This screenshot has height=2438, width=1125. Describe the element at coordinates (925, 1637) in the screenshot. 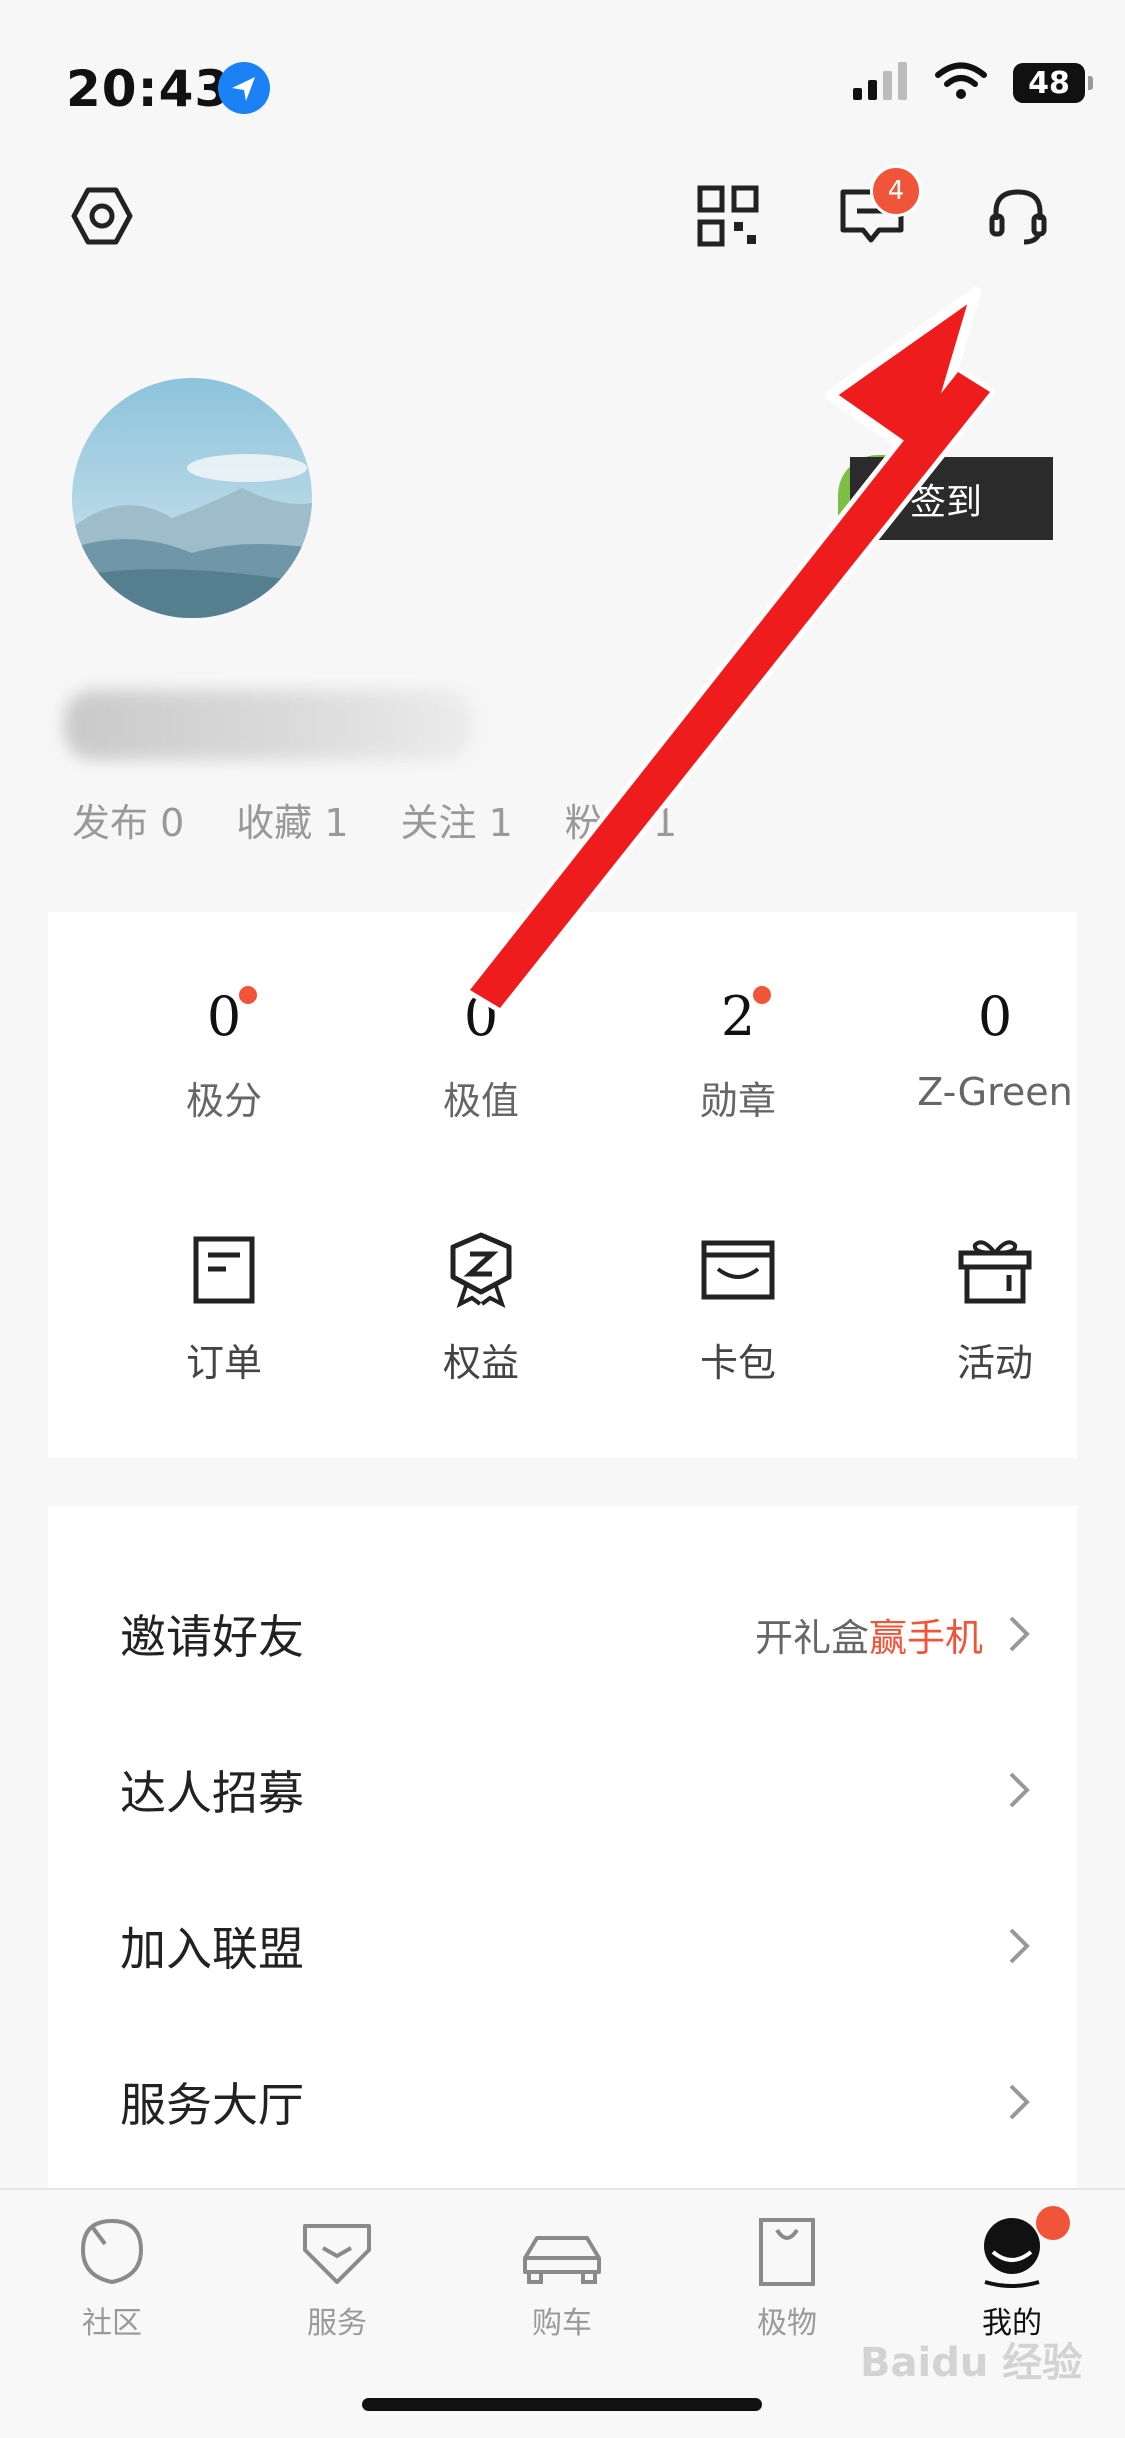

I see `promo-highlight: 赢手机` at that location.